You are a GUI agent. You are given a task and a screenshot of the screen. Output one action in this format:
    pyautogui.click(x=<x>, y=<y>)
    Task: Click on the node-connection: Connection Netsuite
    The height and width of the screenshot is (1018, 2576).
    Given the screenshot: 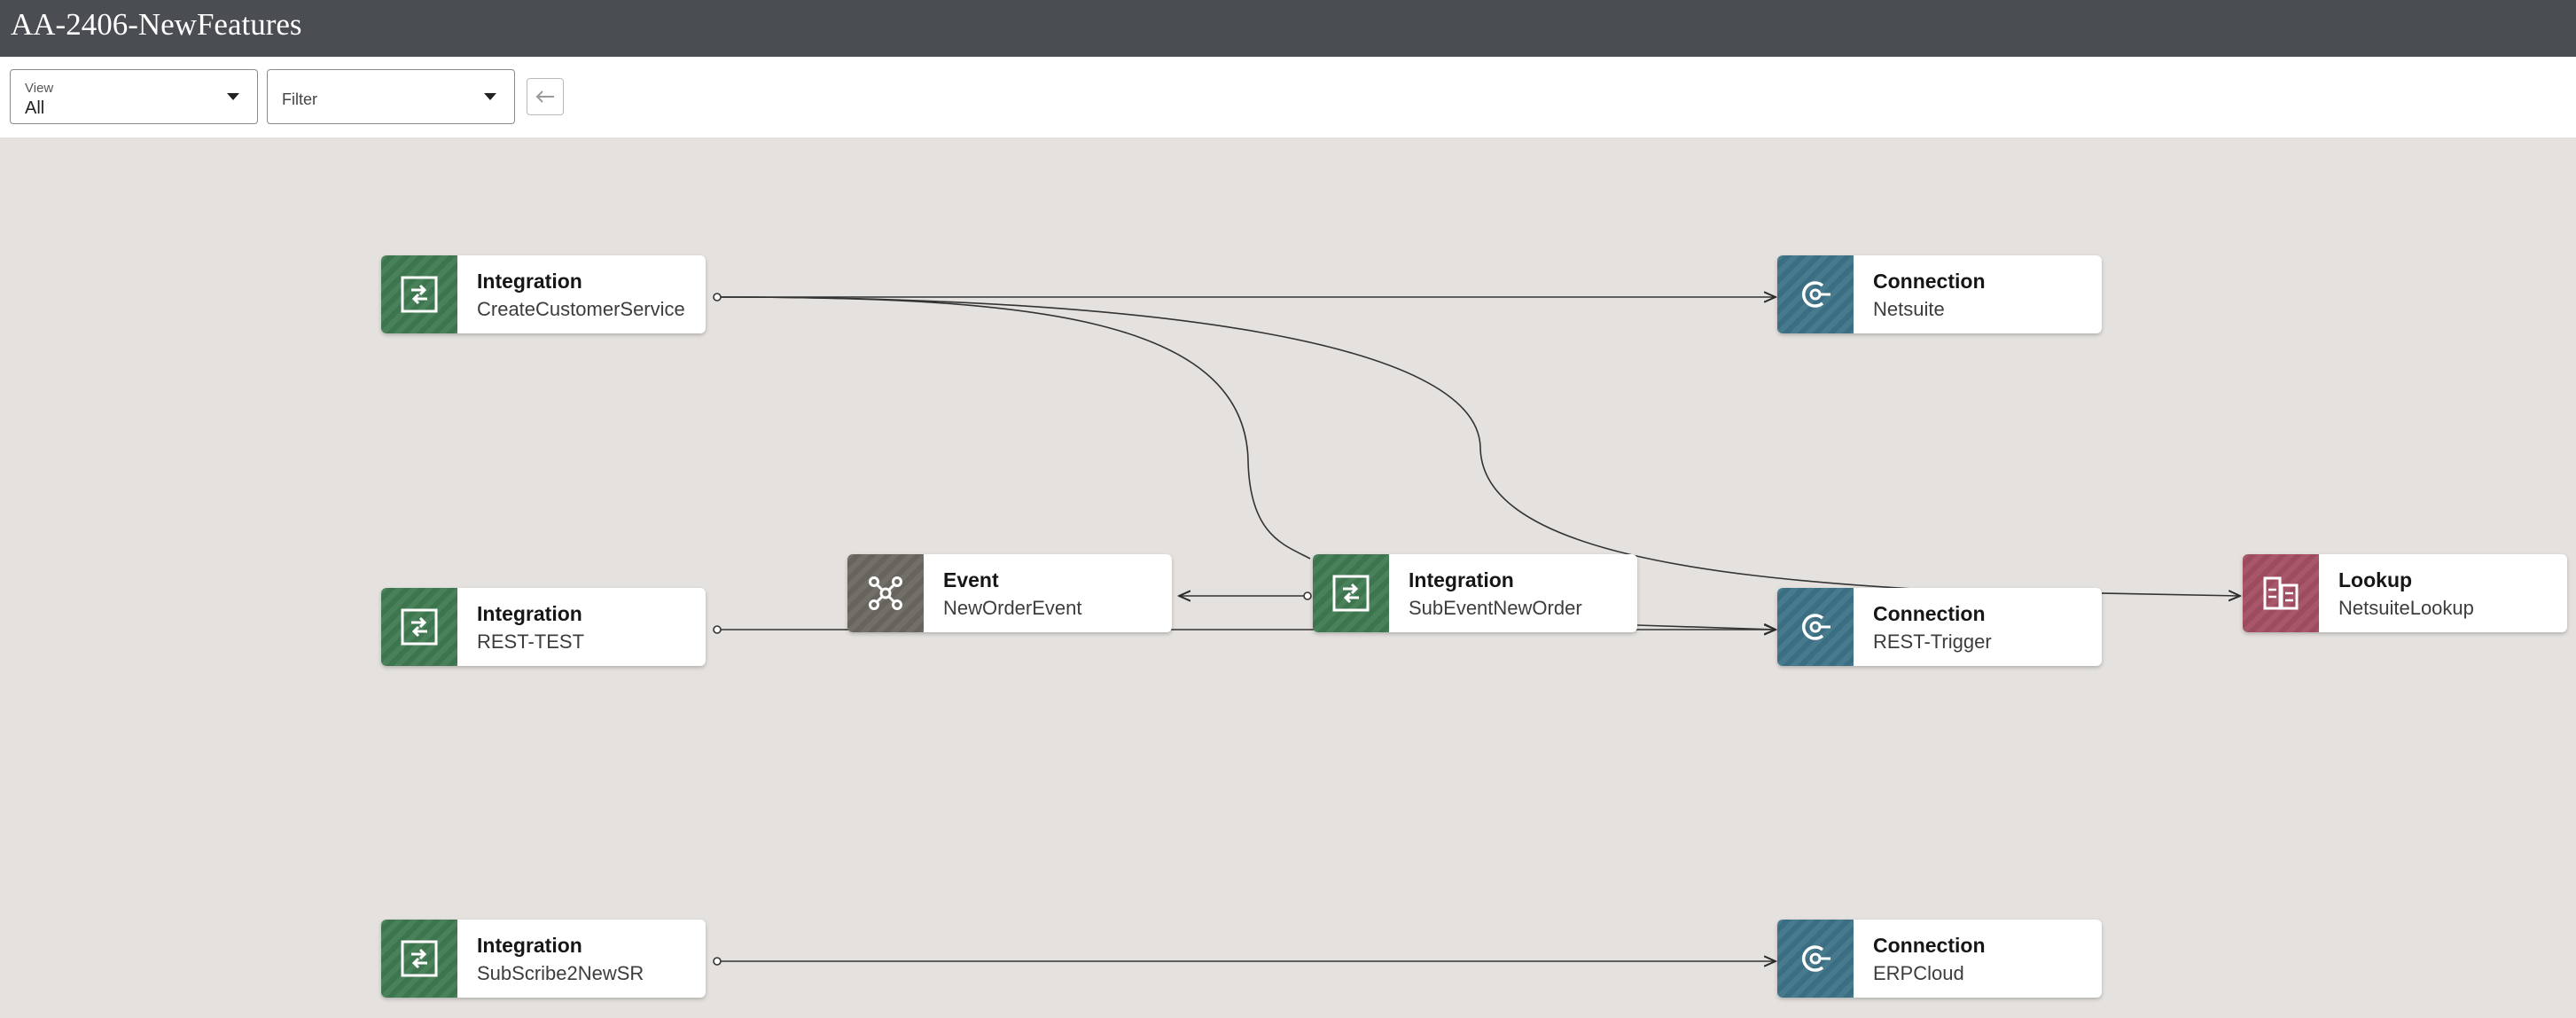 What is the action you would take?
    pyautogui.click(x=1939, y=294)
    